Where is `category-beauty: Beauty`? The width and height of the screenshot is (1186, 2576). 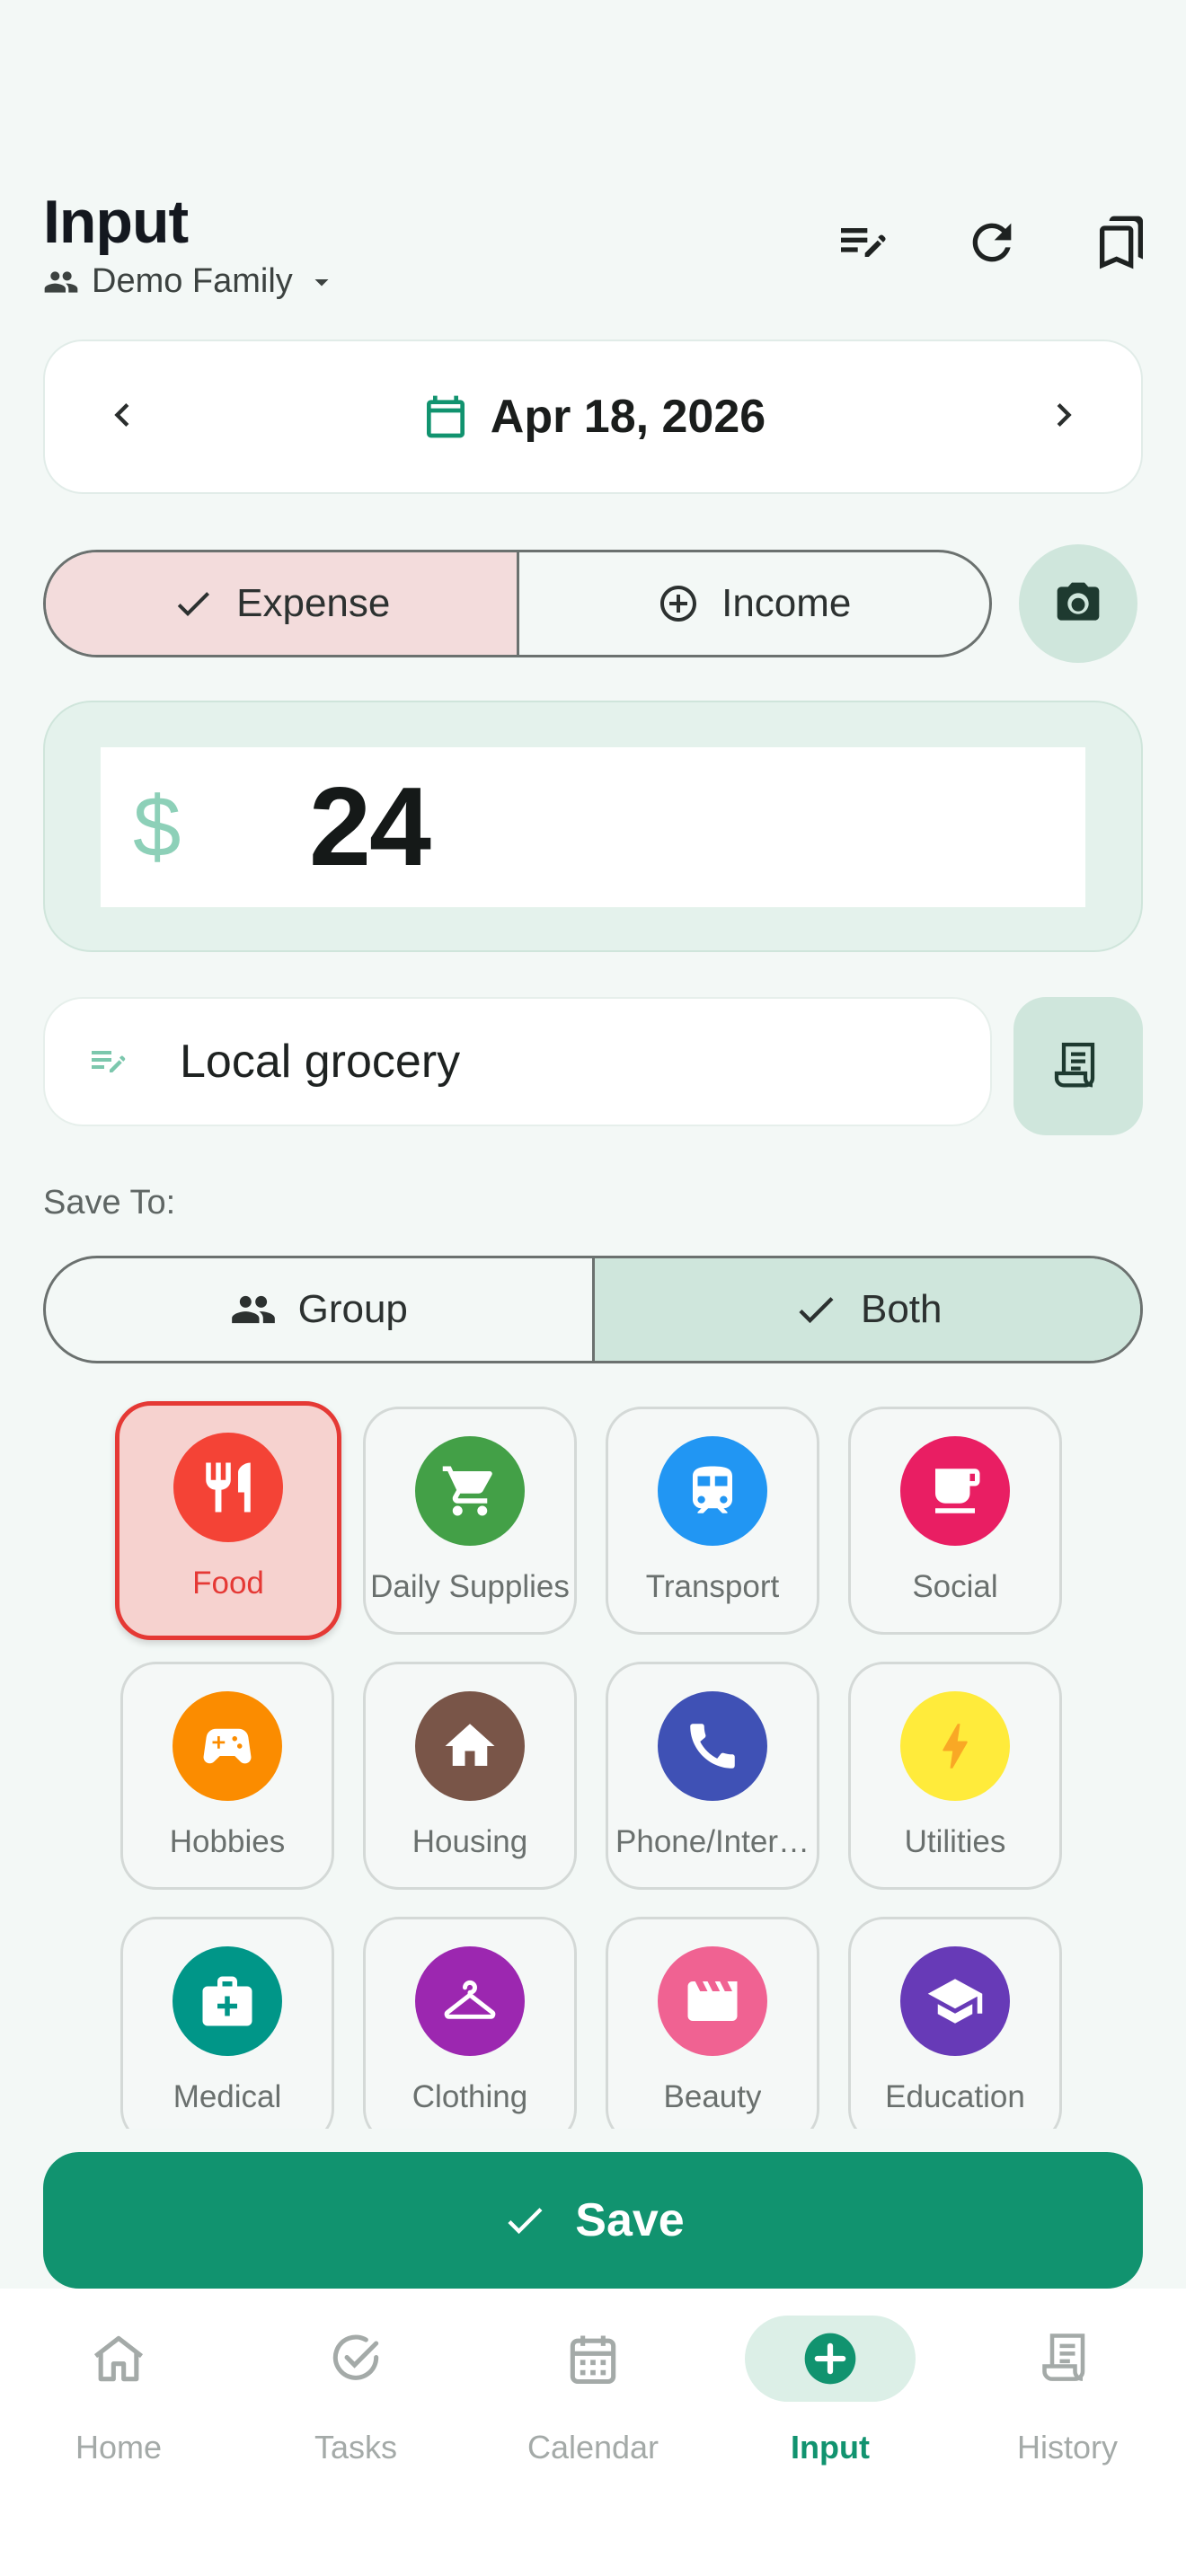 category-beauty: Beauty is located at coordinates (712, 2023).